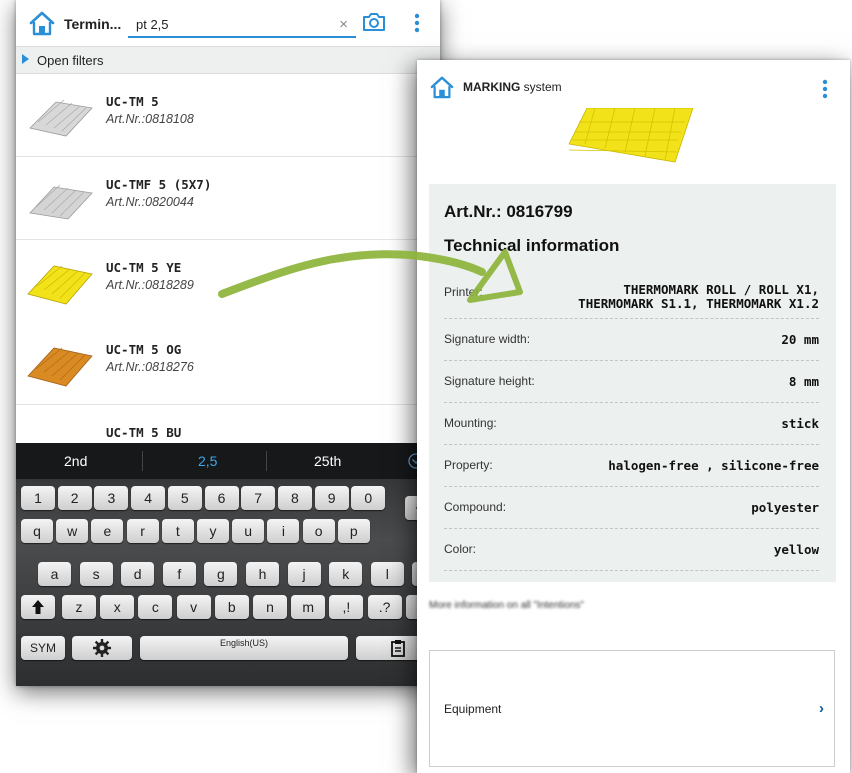 Image resolution: width=852 pixels, height=773 pixels. Describe the element at coordinates (374, 22) in the screenshot. I see `camera-icon` at that location.